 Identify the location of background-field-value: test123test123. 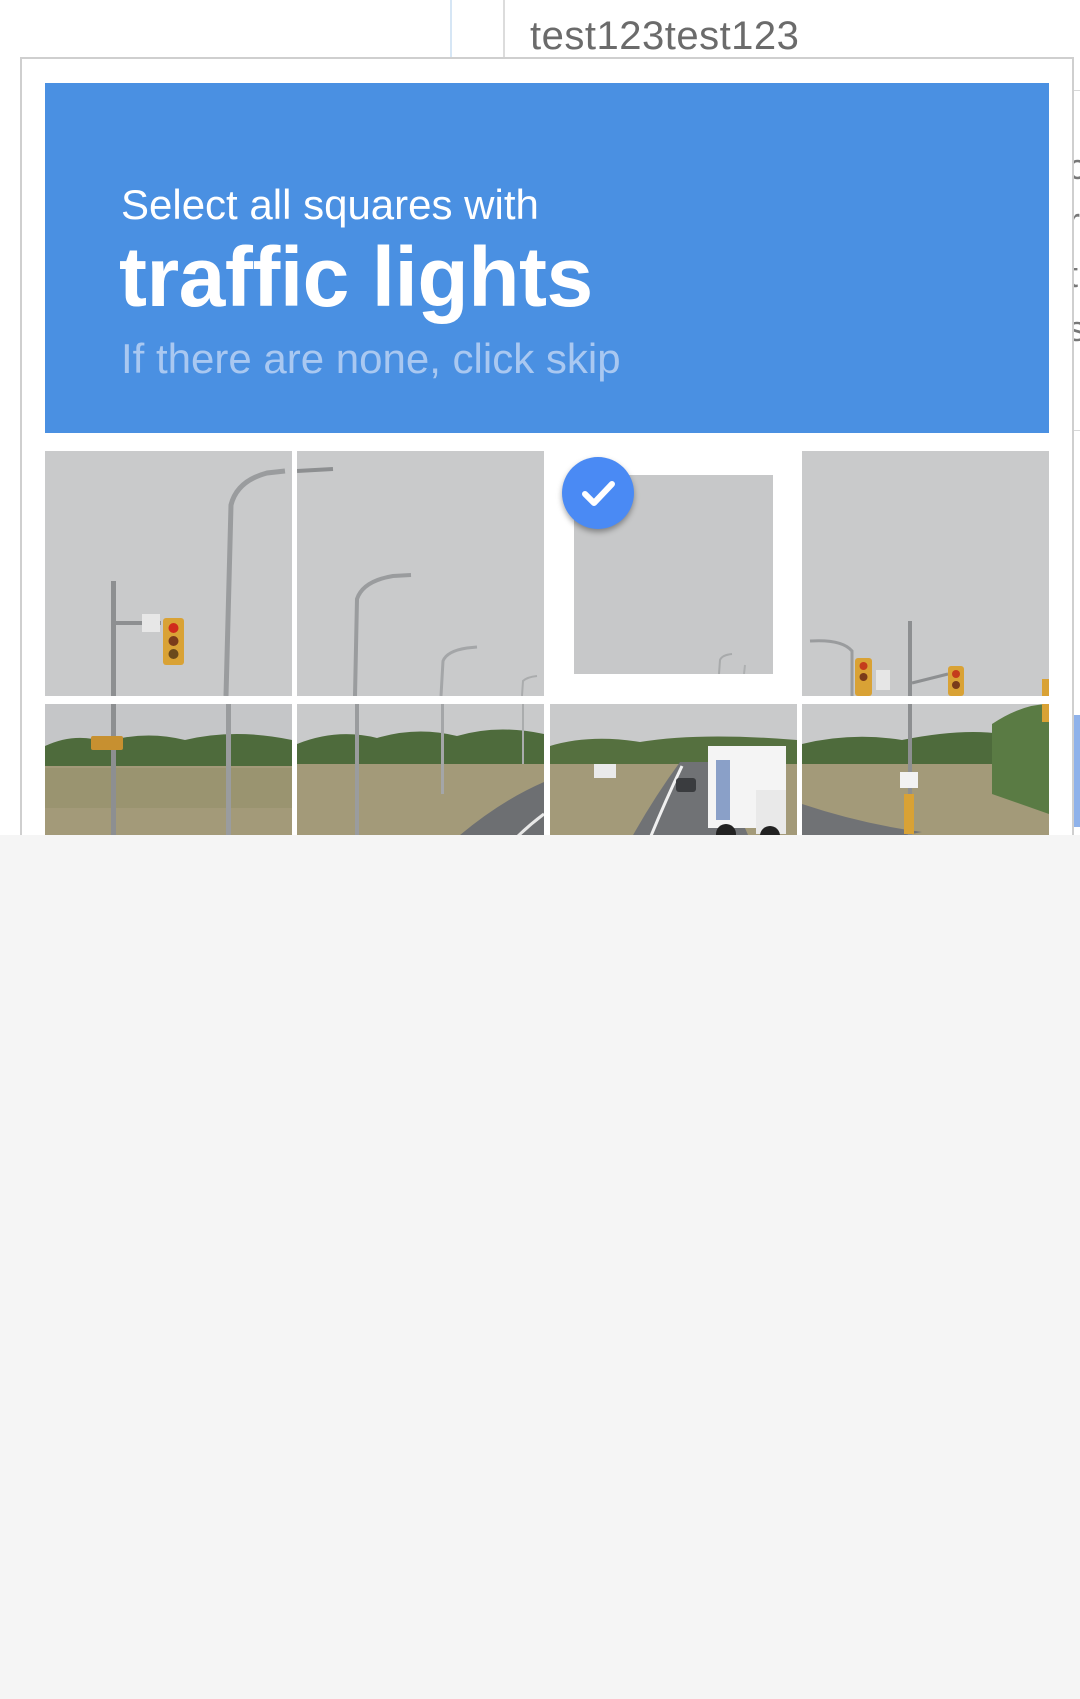
(665, 36).